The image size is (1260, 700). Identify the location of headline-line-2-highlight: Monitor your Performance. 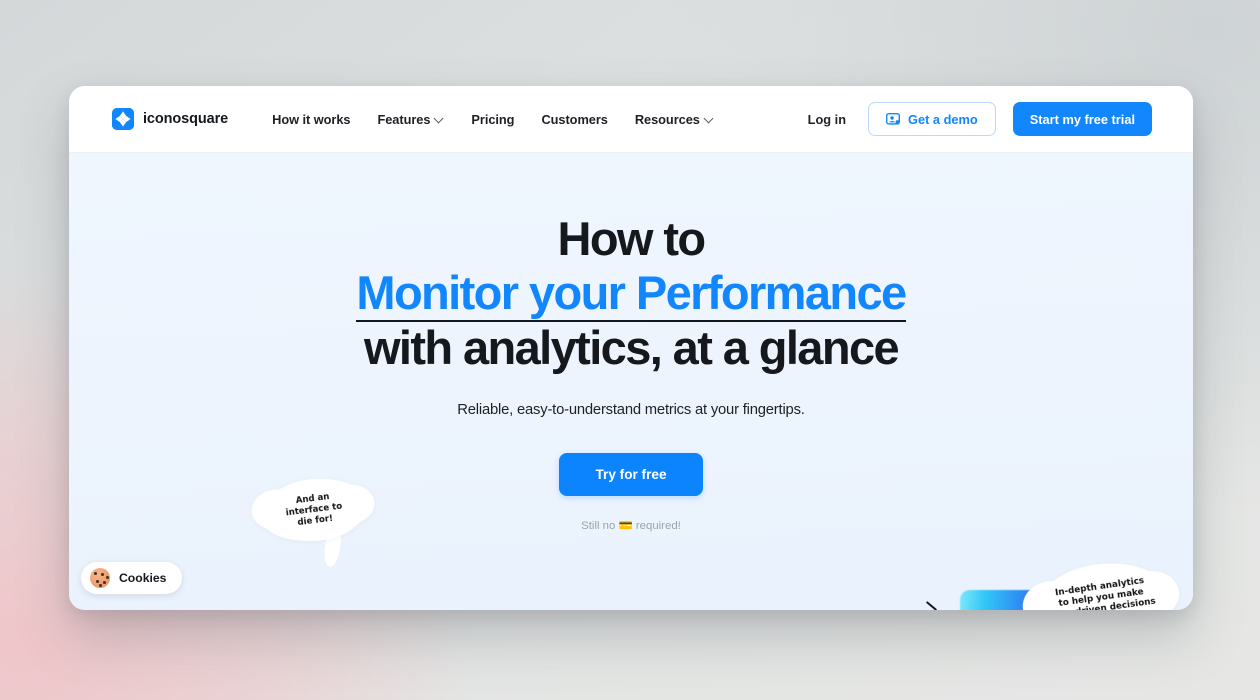
(631, 294).